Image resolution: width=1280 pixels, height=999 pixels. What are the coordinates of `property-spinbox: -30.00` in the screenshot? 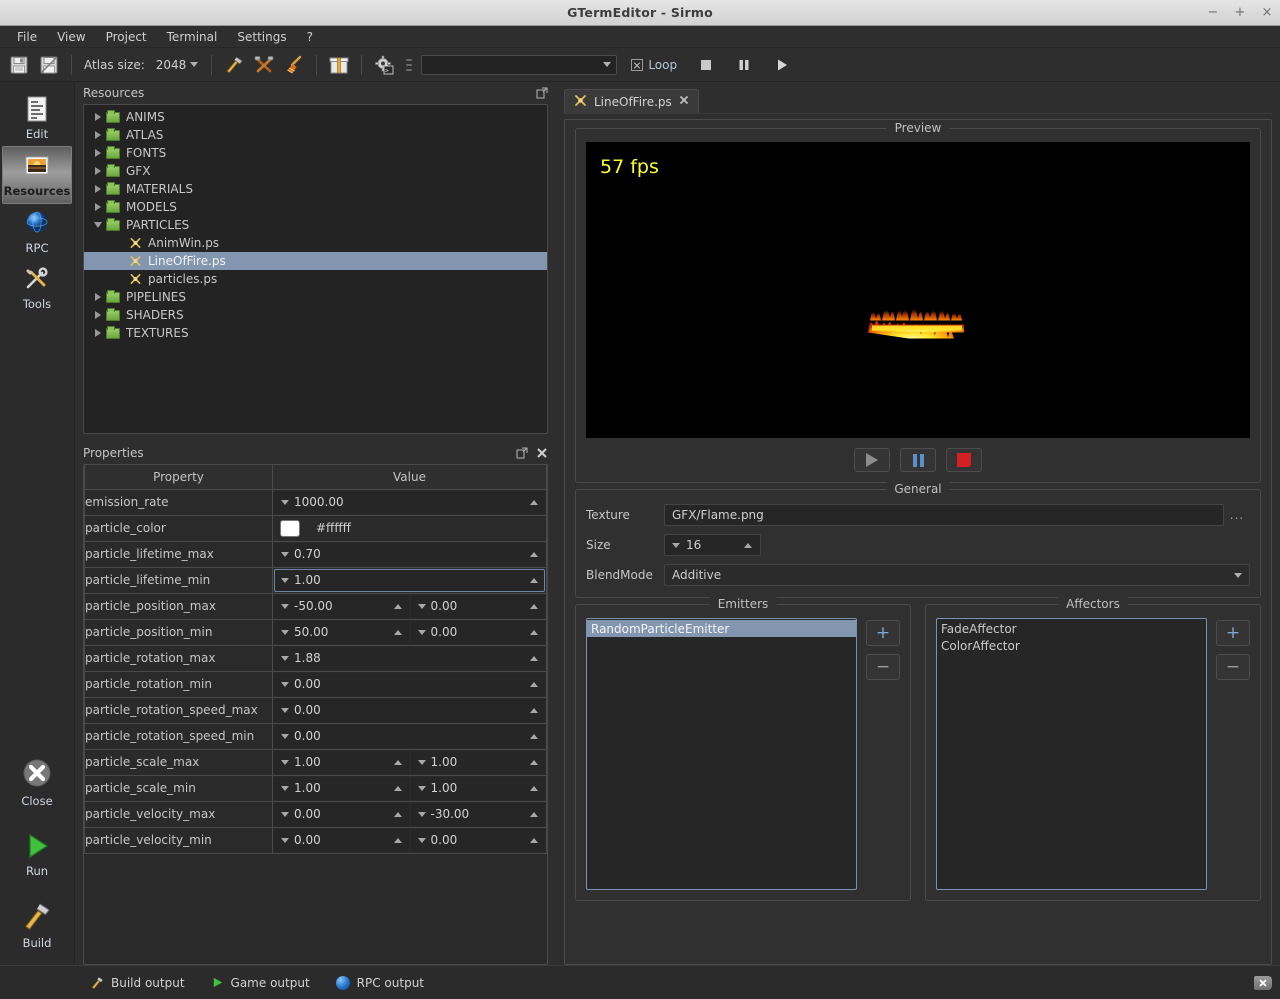 It's located at (477, 814).